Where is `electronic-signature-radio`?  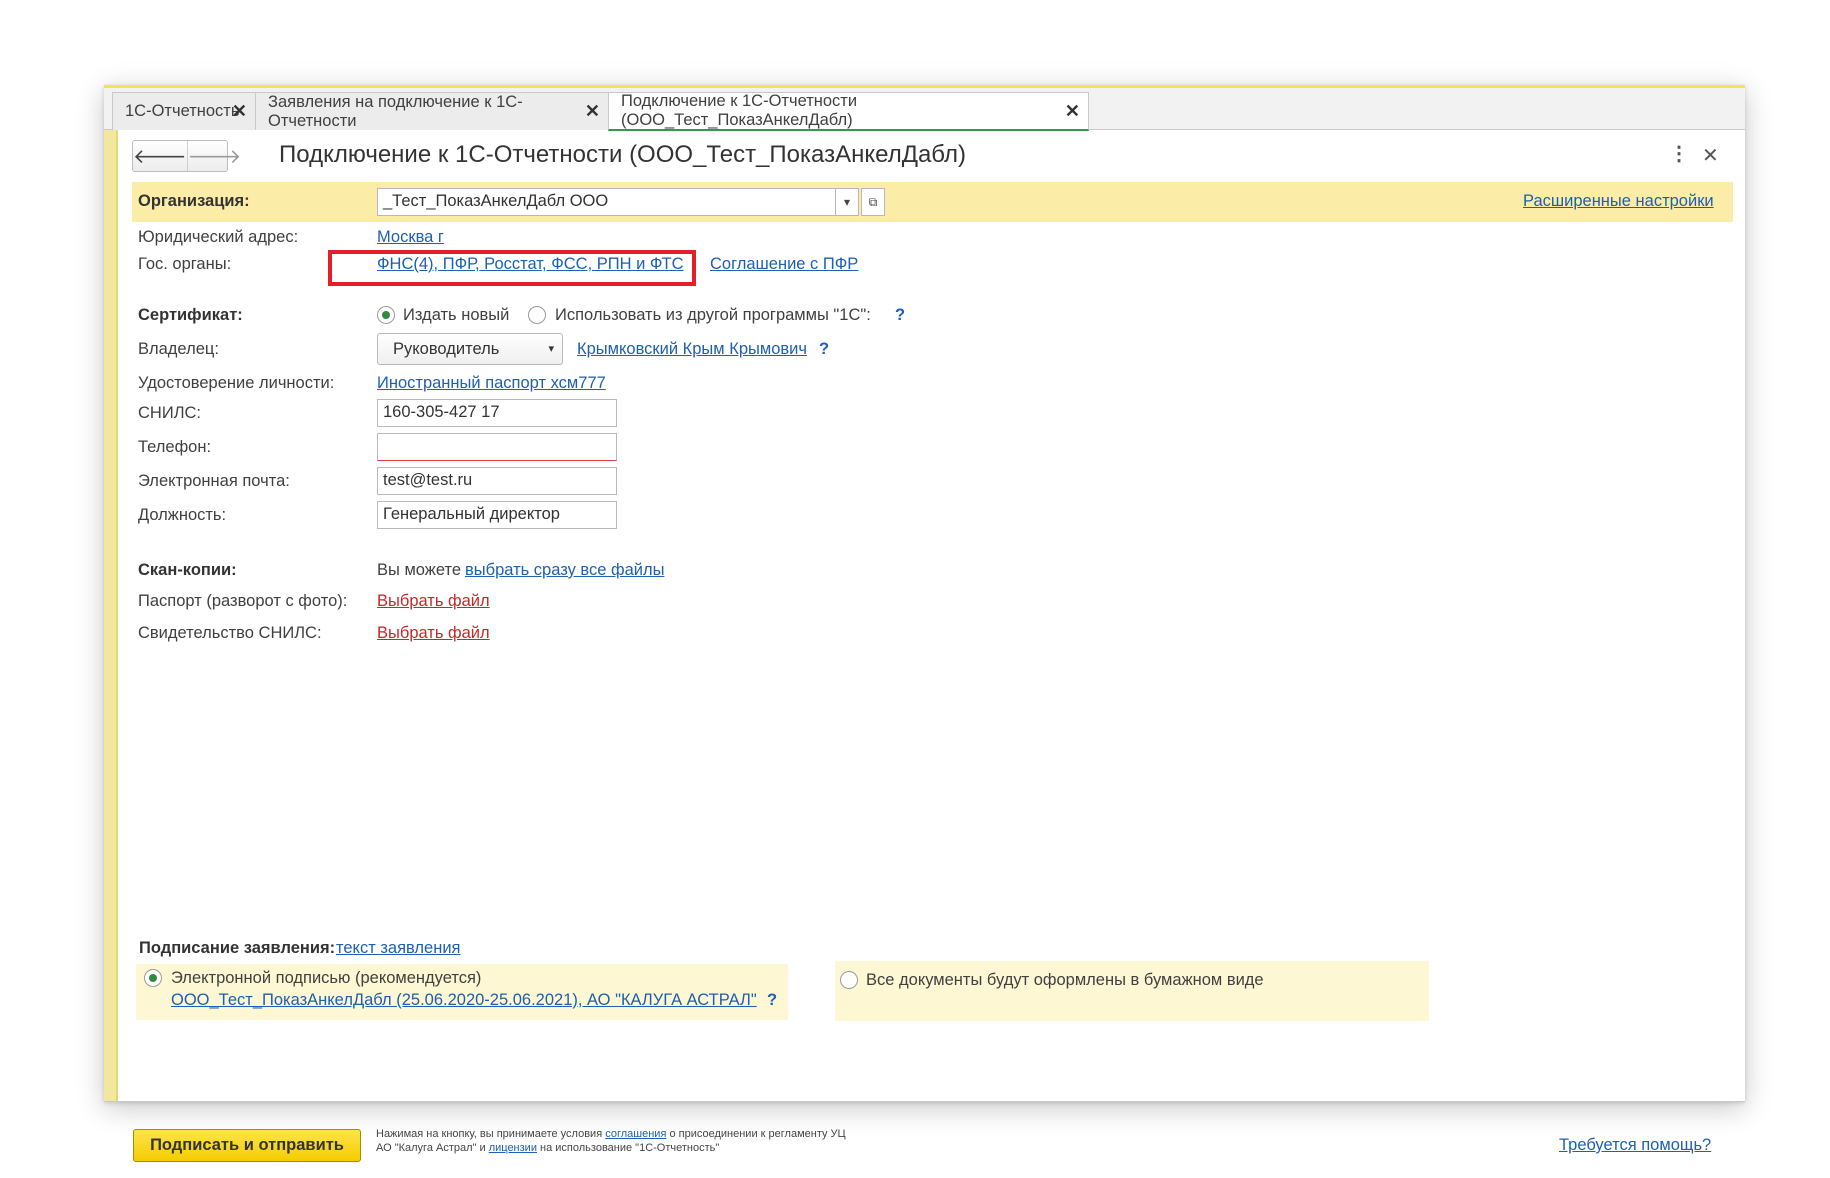
electronic-signature-radio is located at coordinates (153, 978).